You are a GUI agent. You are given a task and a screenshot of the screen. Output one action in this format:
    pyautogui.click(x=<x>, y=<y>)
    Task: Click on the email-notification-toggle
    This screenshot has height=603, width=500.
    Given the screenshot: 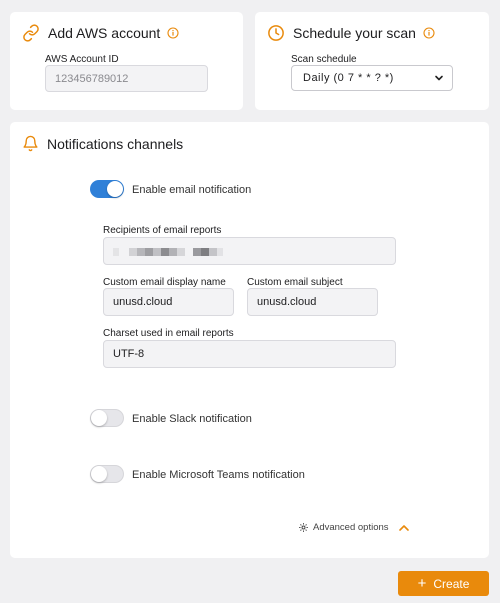 What is the action you would take?
    pyautogui.click(x=107, y=189)
    